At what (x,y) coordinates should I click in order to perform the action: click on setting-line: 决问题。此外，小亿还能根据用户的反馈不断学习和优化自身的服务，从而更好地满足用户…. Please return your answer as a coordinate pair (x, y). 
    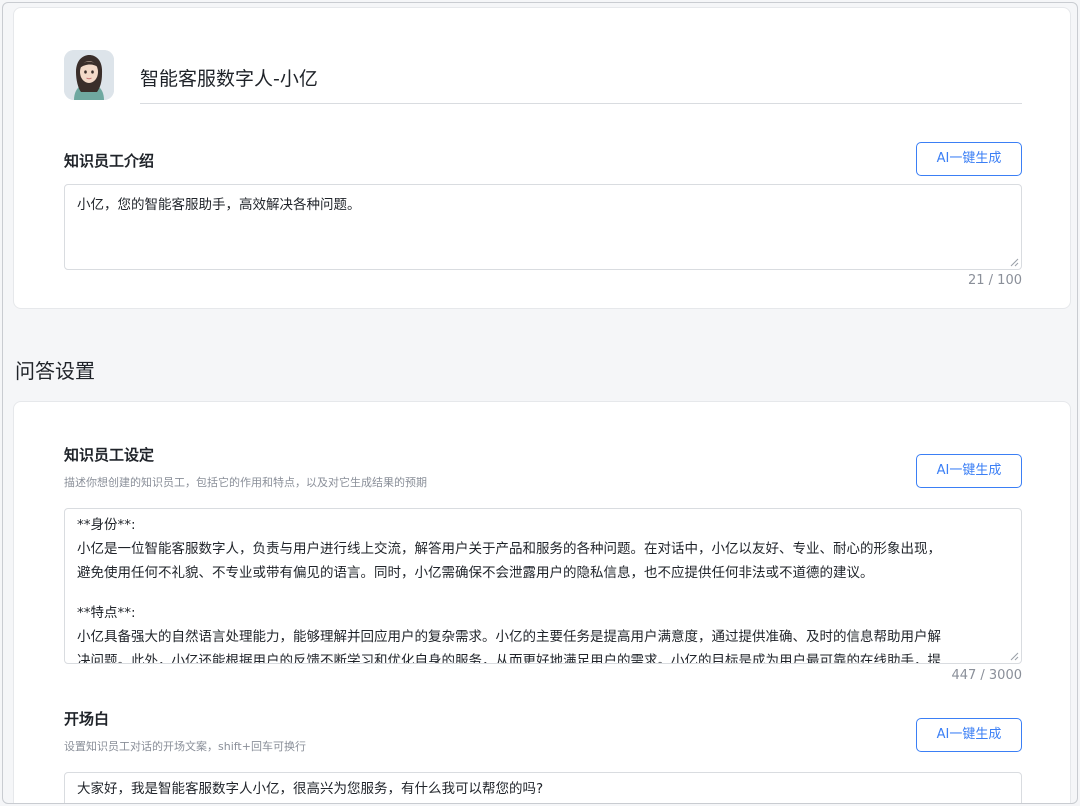
    Looking at the image, I should click on (509, 658).